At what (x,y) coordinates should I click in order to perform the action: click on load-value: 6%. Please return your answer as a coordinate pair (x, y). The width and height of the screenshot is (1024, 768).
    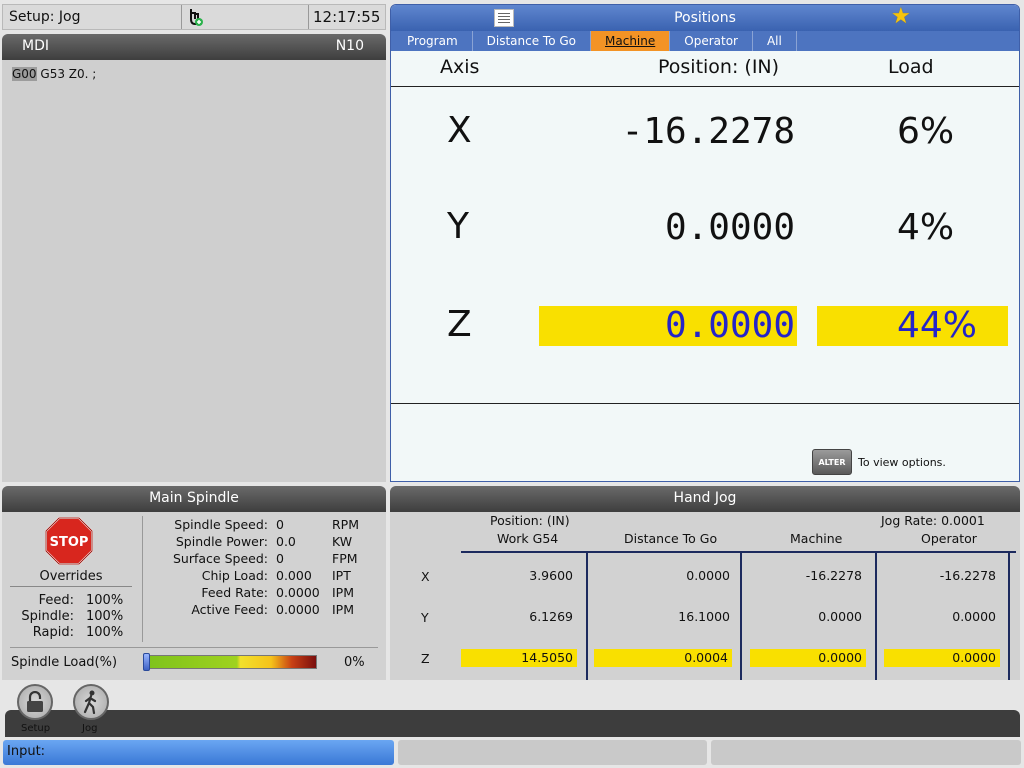
    Looking at the image, I should click on (926, 131).